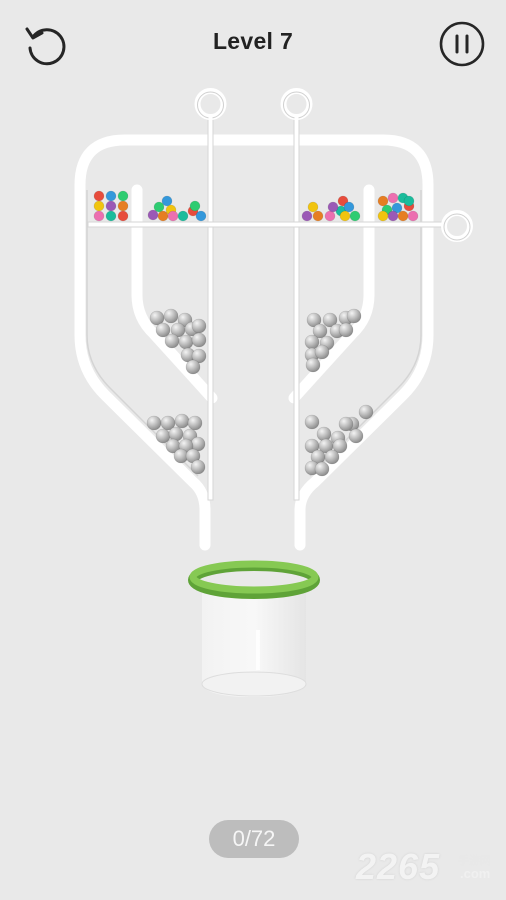 This screenshot has width=506, height=900. I want to click on collection-cup, so click(254, 628).